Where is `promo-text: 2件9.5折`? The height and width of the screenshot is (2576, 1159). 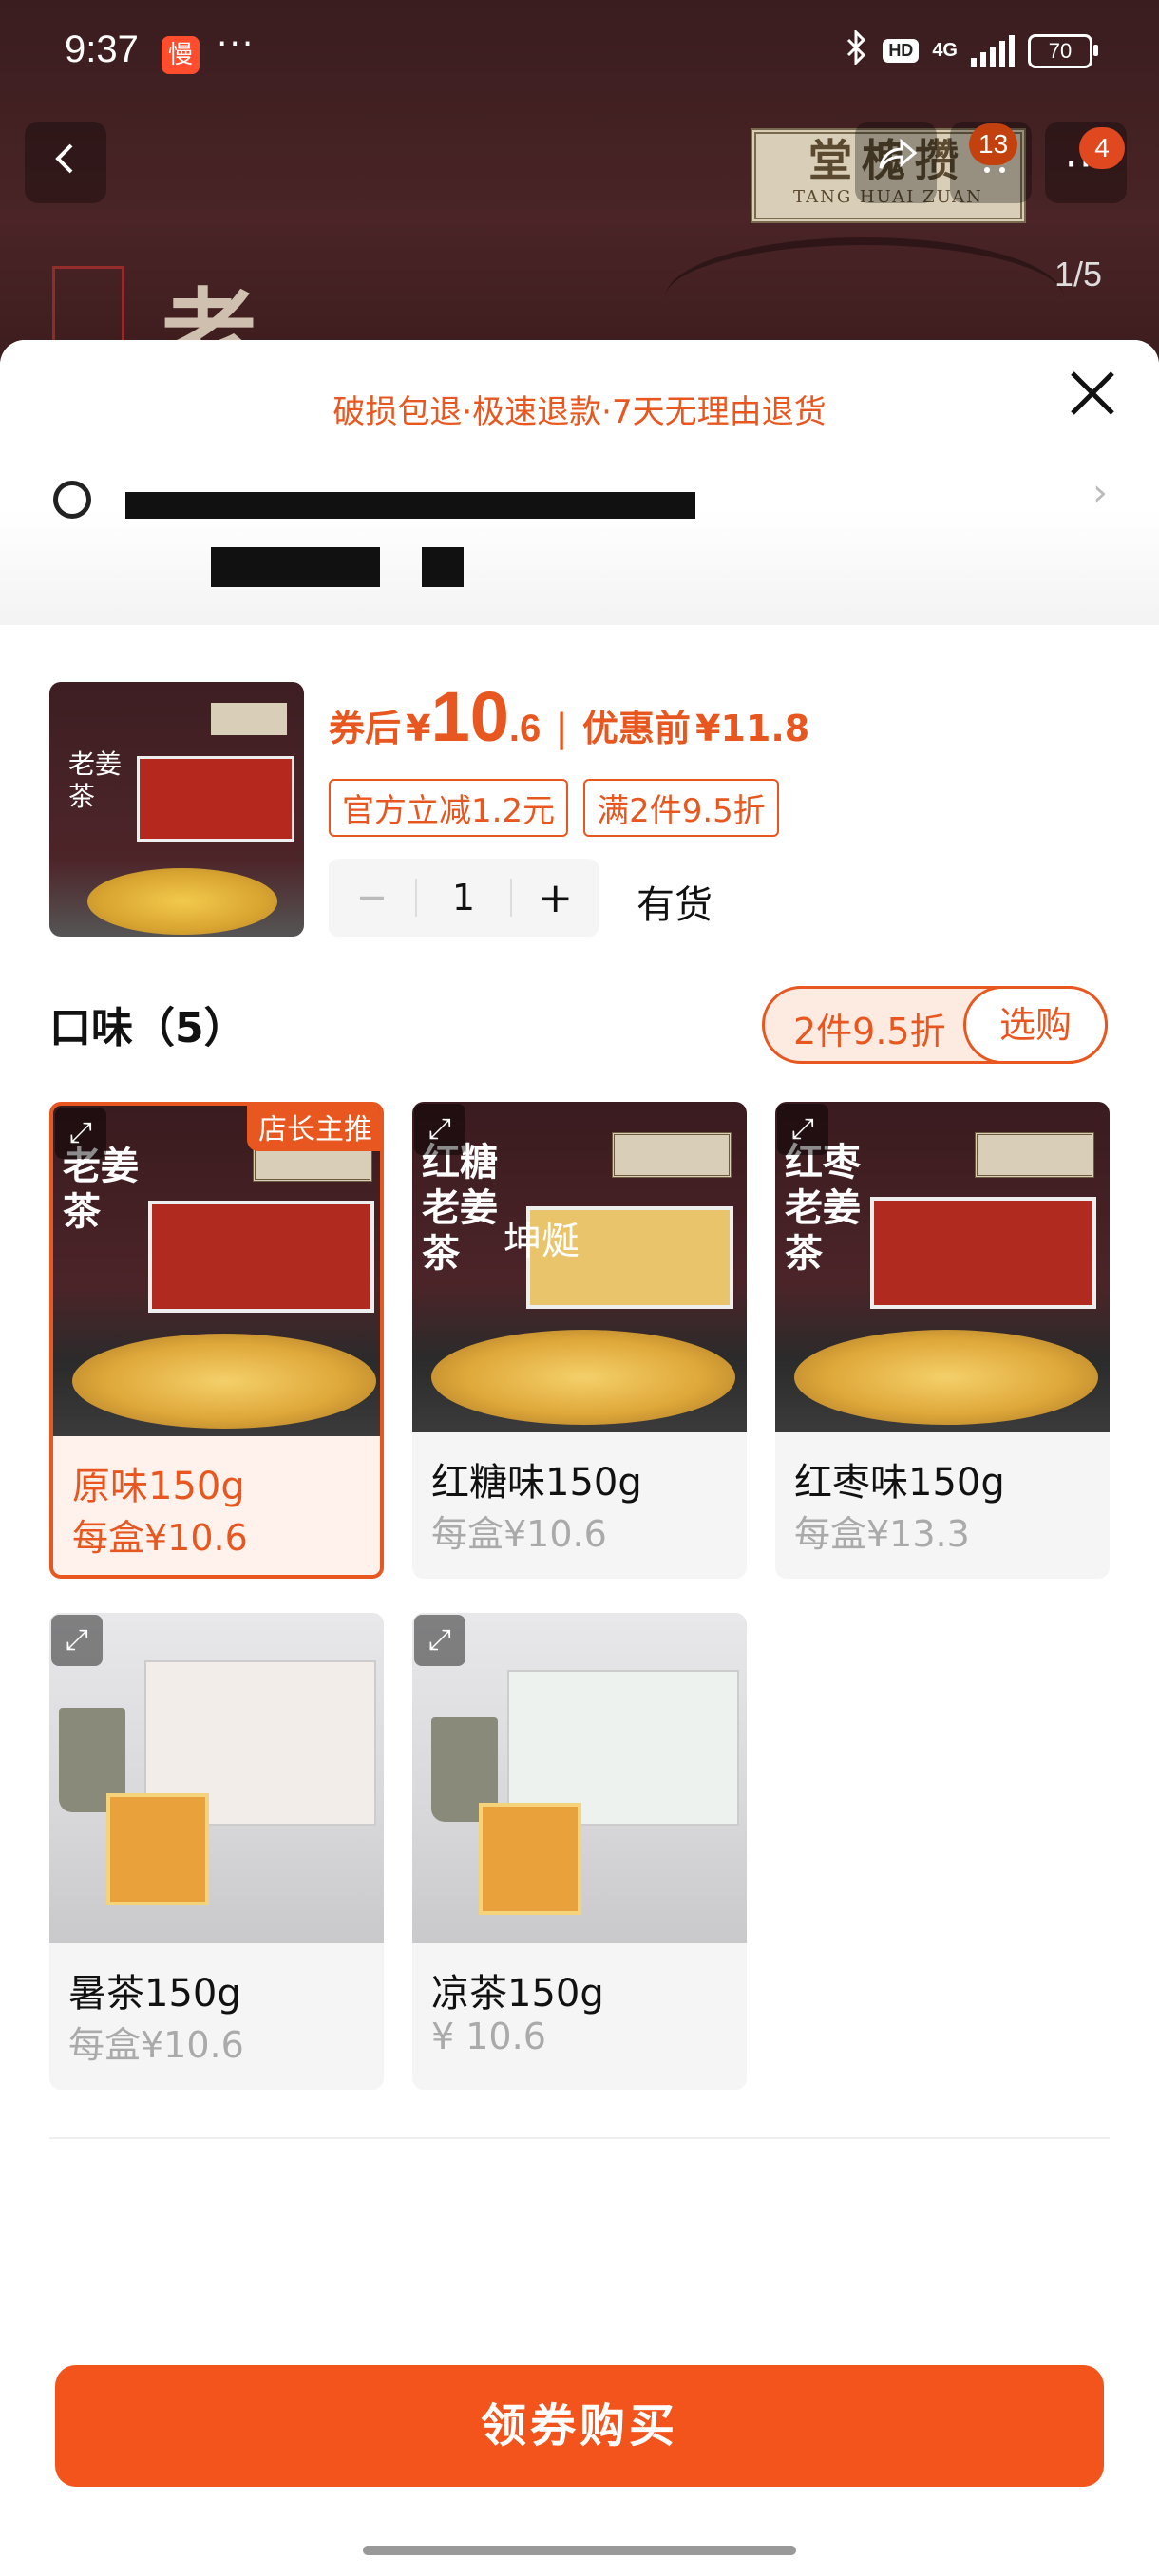
promo-text: 2件9.5折 is located at coordinates (869, 1031).